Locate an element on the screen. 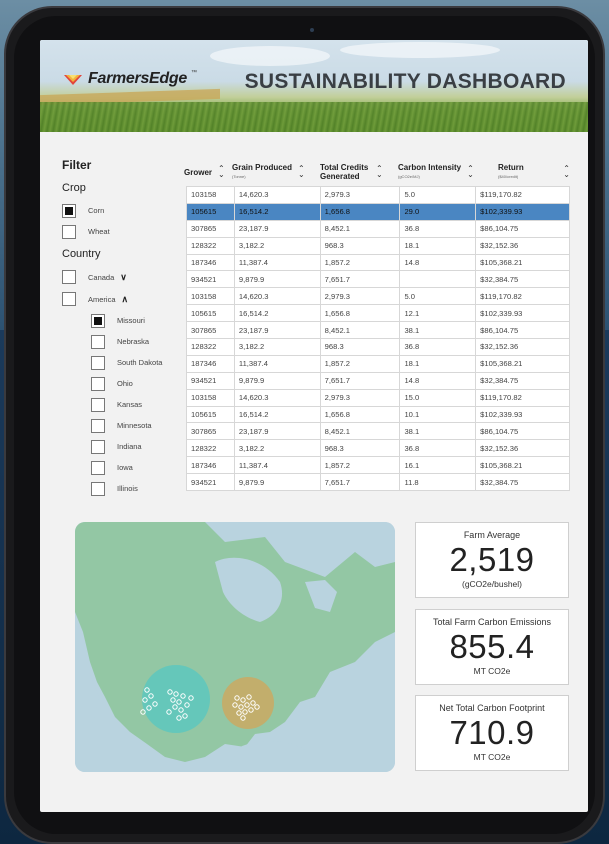 The image size is (609, 844). table-row: 105615 16,514.2 1,656.8 12.1 $102,339.93 is located at coordinates (378, 313).